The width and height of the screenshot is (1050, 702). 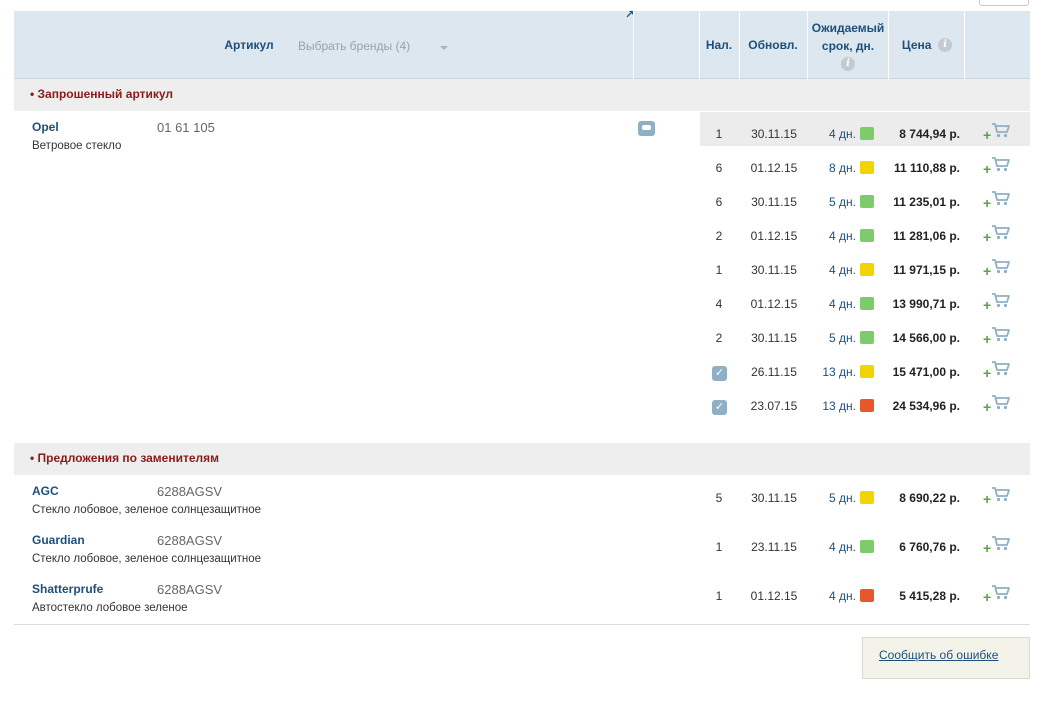 I want to click on top-control-stub, so click(x=1004, y=3).